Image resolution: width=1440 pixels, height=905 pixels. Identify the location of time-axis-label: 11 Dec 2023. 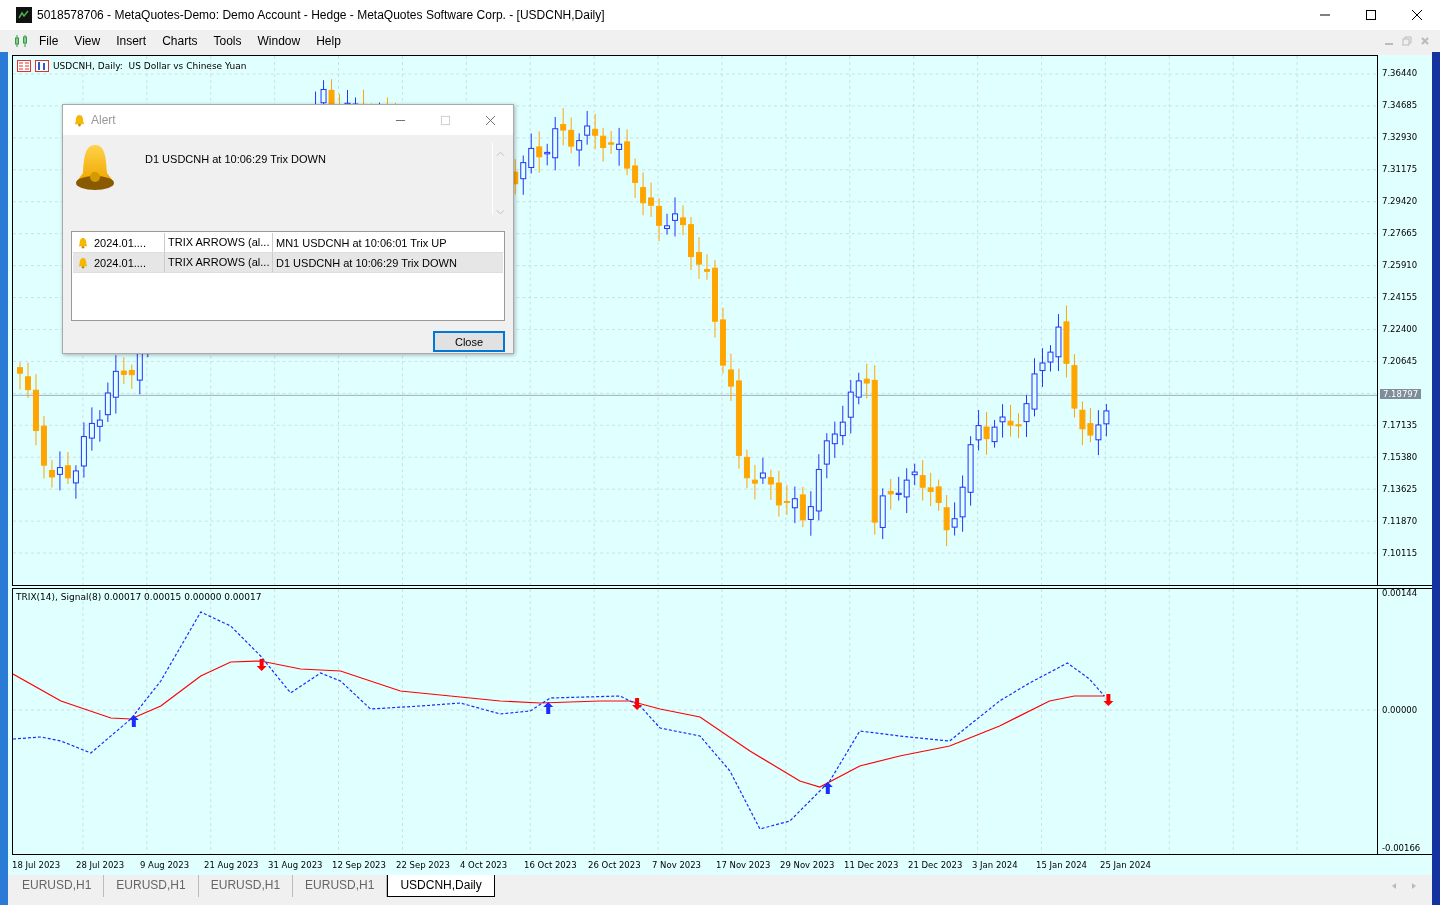
(872, 865).